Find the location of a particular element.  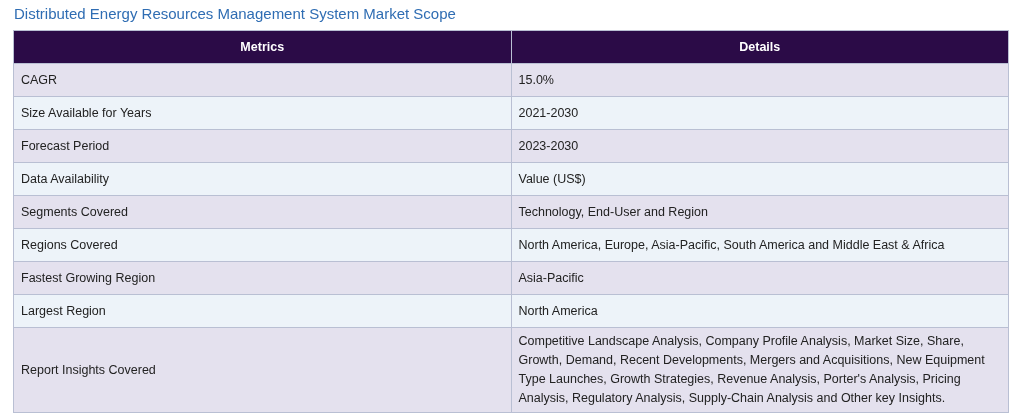

table-cell: North America, Europe, Asia-Pacific, South America and Middle East & Africa is located at coordinates (760, 245).